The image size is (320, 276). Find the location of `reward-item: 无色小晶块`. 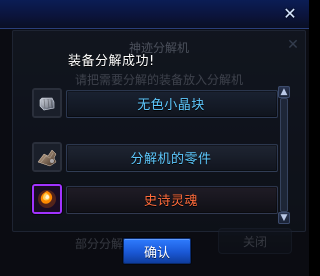

reward-item: 无色小晶块 is located at coordinates (152, 103).